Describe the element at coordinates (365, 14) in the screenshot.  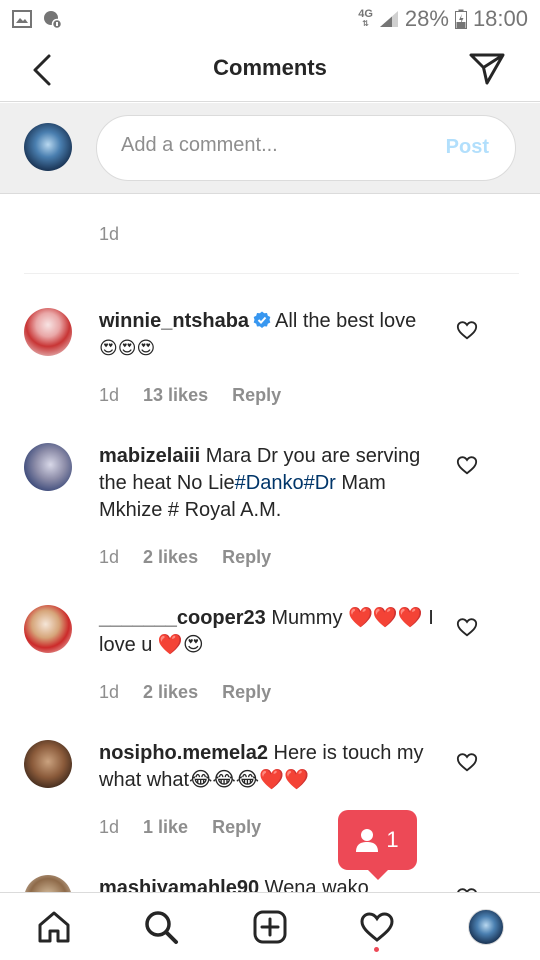
I see `network-type: 4G` at that location.